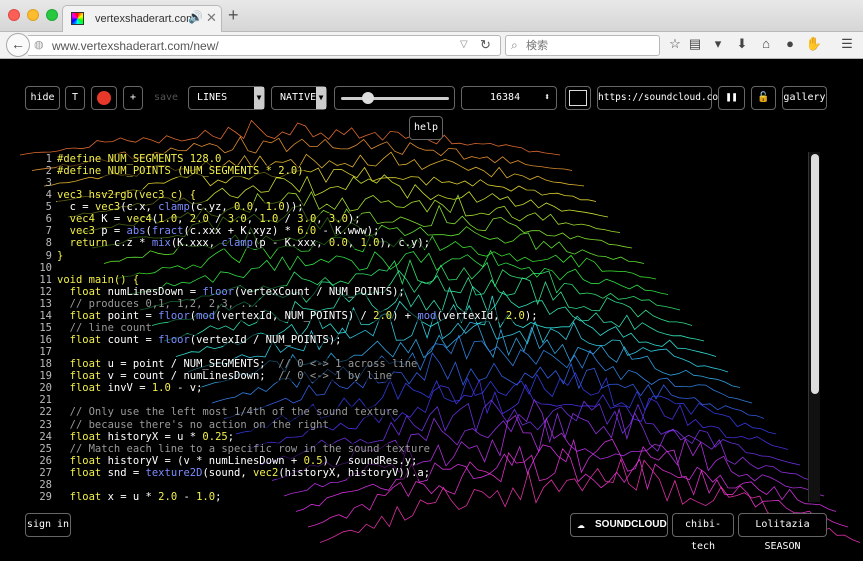 The width and height of the screenshot is (863, 561). I want to click on editor-scrollbar, so click(814, 327).